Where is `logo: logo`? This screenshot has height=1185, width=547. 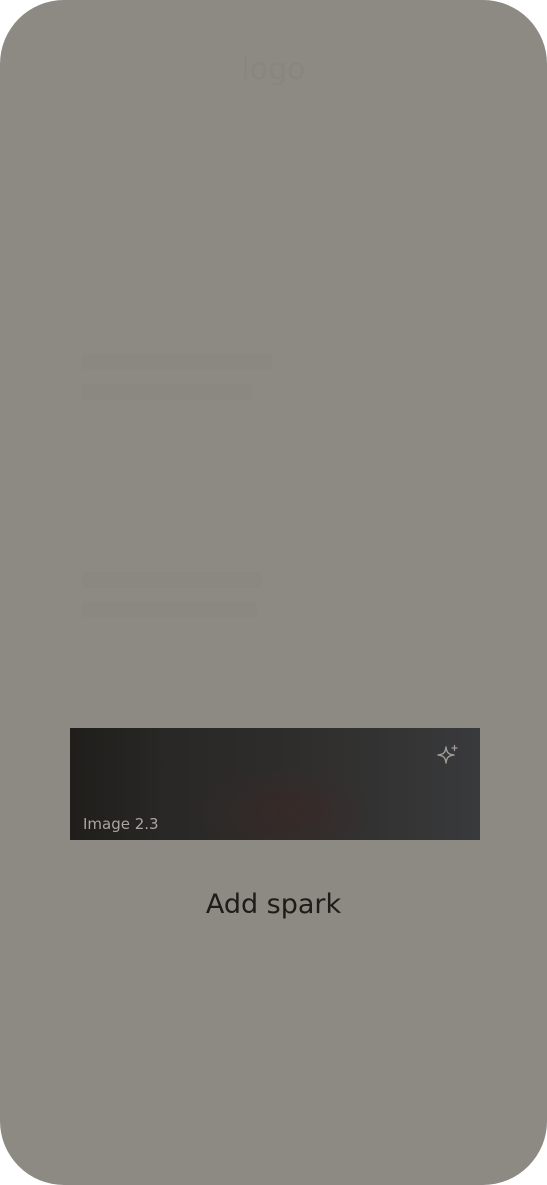 logo: logo is located at coordinates (273, 69).